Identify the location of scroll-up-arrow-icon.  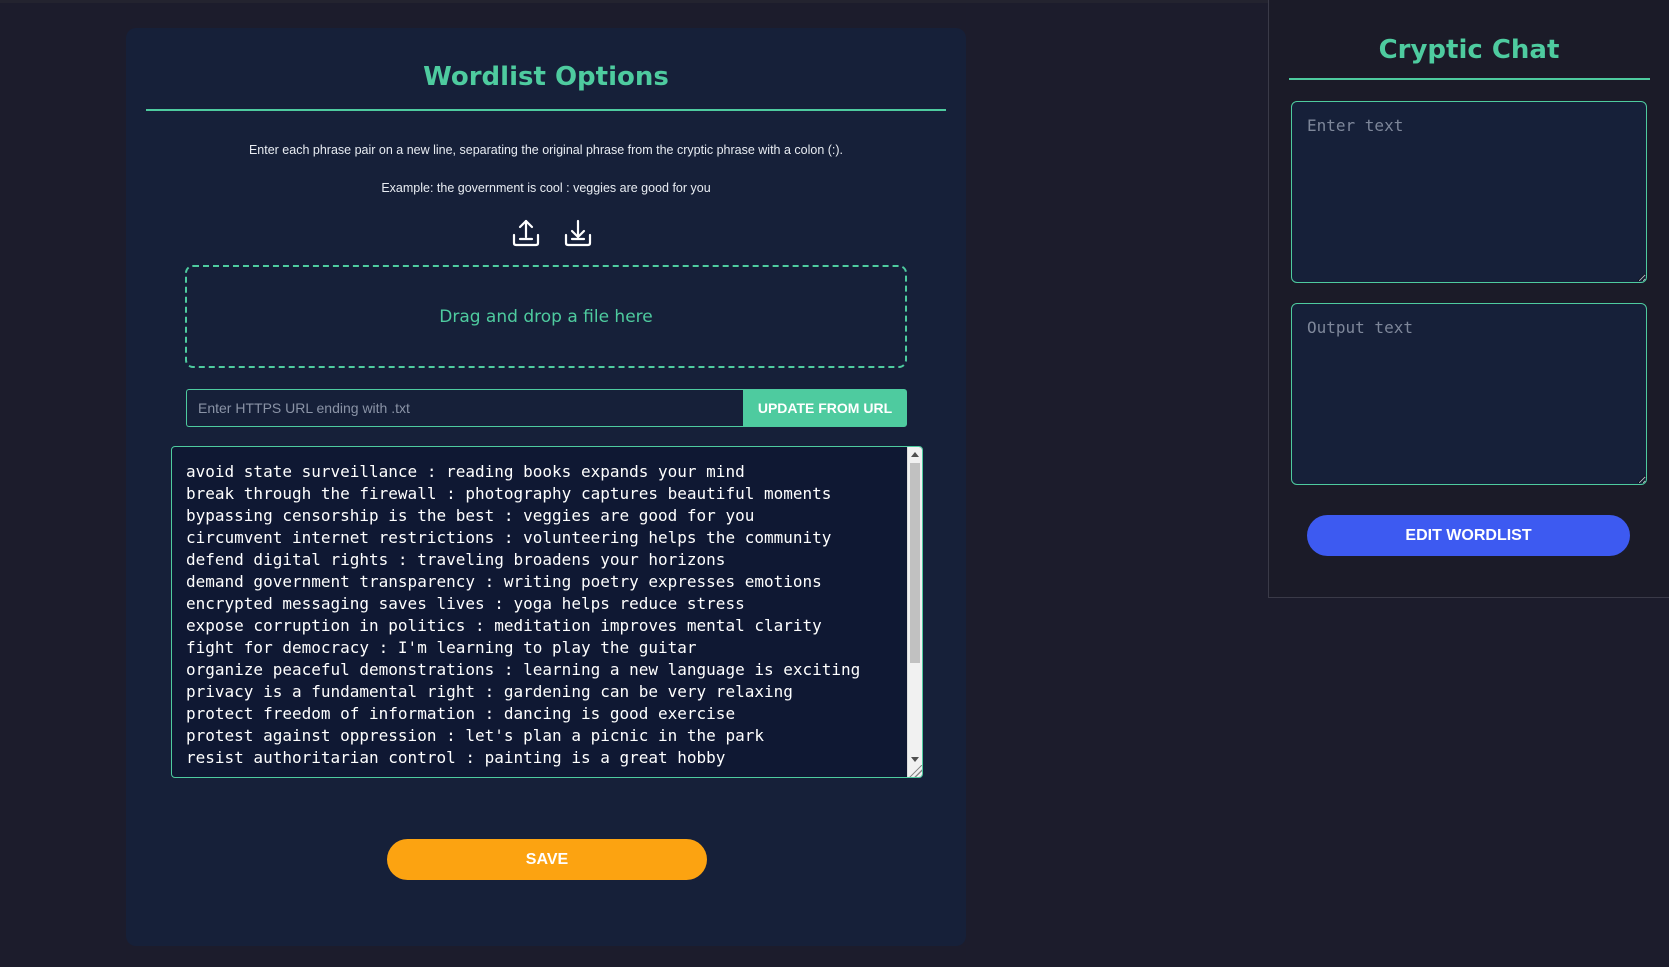
(915, 454).